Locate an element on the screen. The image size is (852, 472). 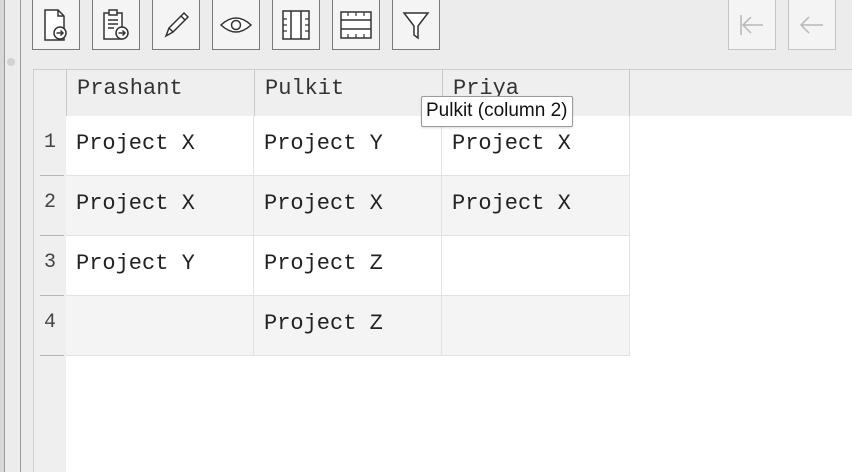
row-number: 3 is located at coordinates (50, 266).